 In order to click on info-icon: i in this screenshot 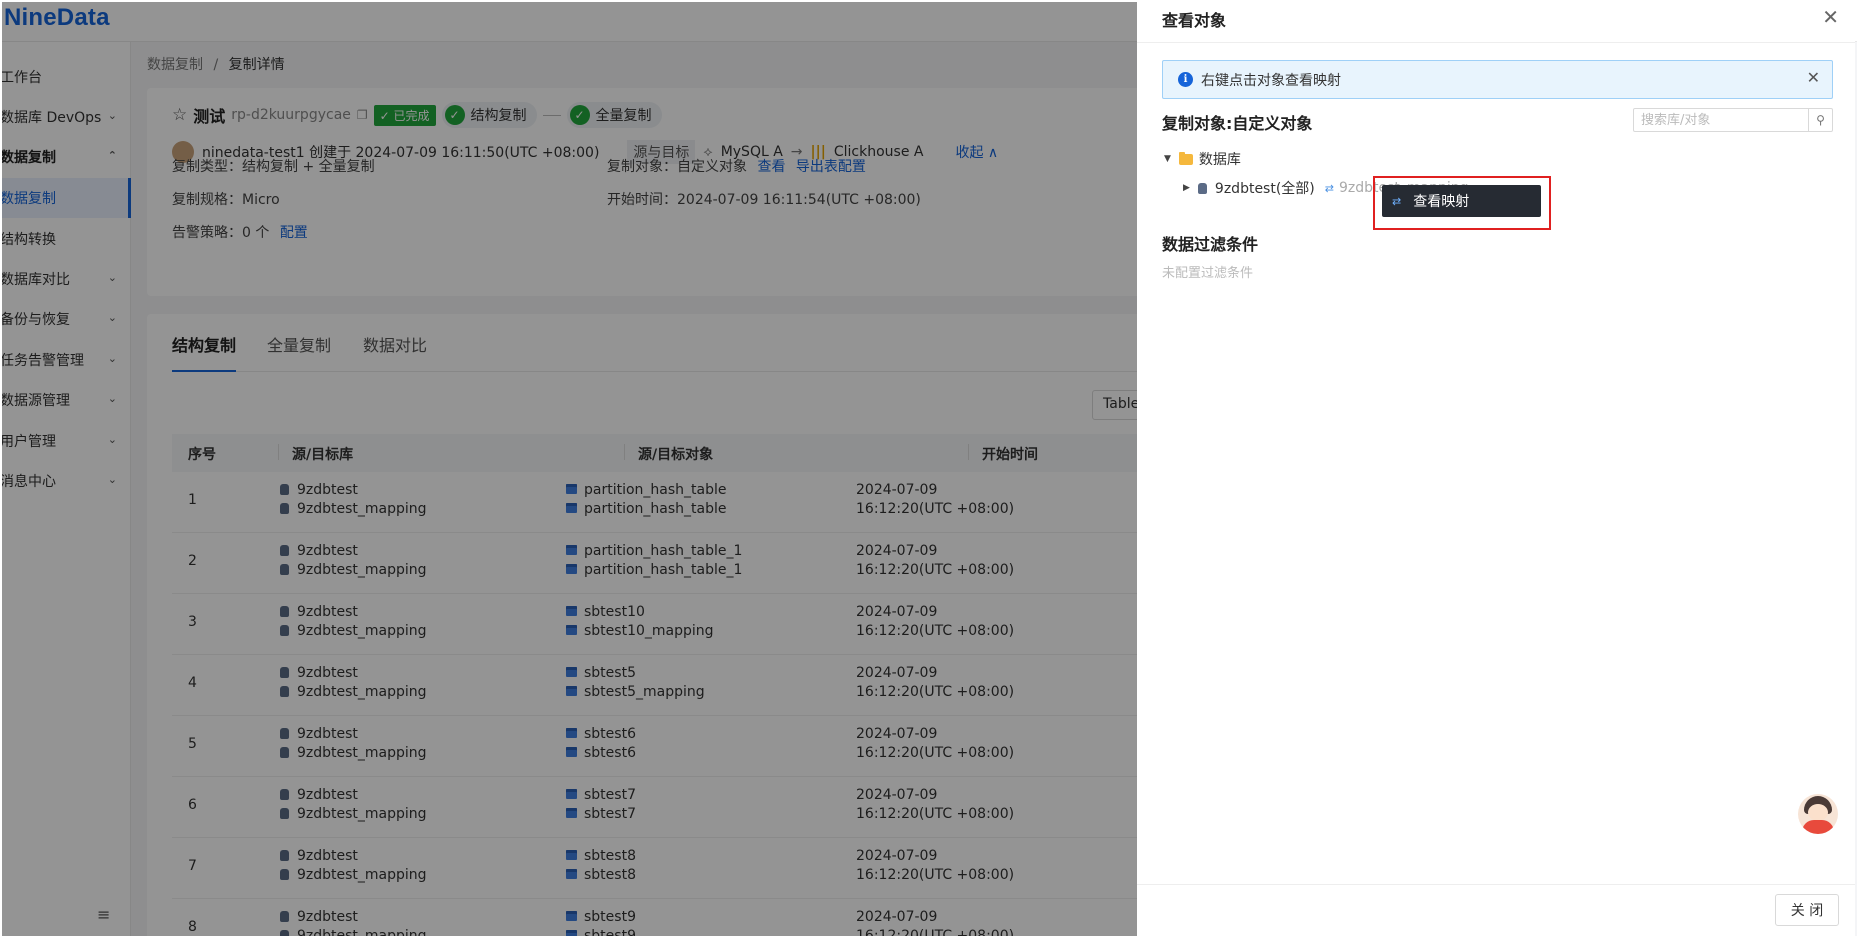, I will do `click(1185, 79)`.